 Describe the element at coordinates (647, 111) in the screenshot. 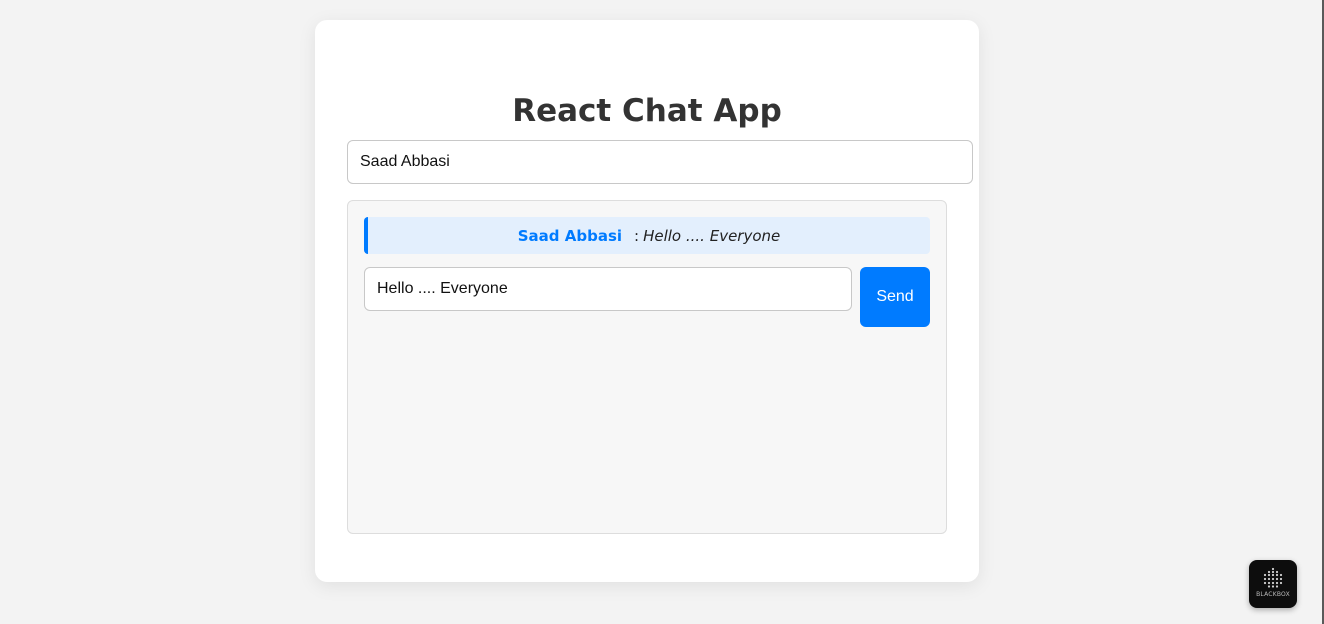

I see `page-title: React Chat App` at that location.